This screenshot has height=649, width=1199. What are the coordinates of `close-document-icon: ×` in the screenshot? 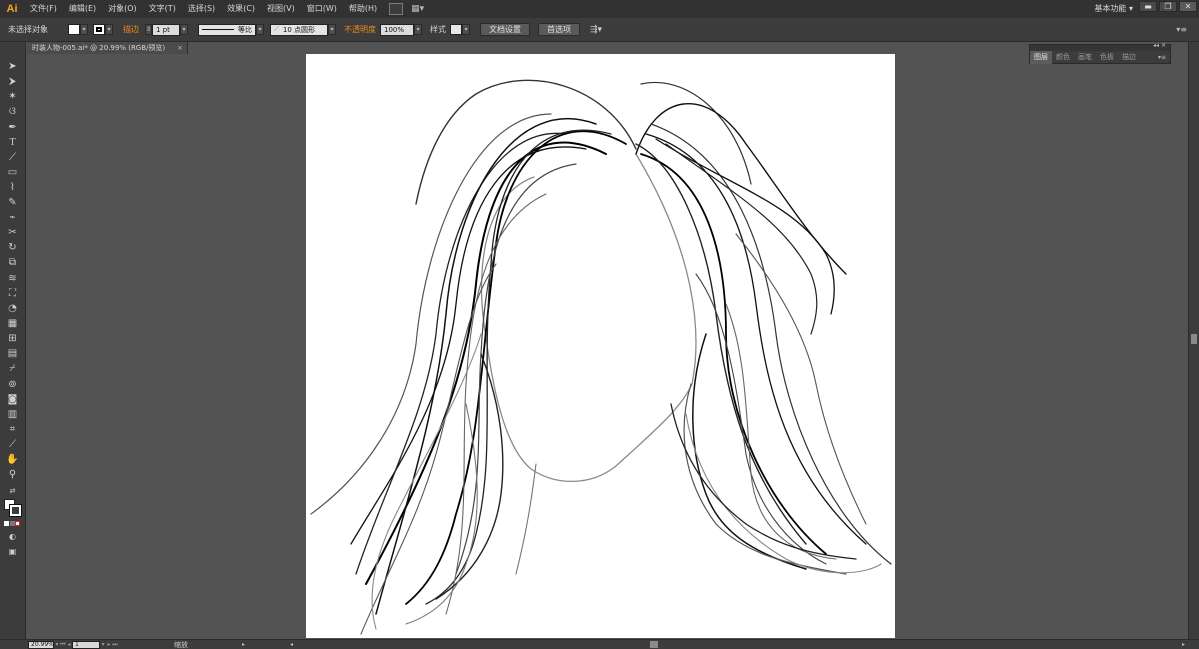 It's located at (180, 48).